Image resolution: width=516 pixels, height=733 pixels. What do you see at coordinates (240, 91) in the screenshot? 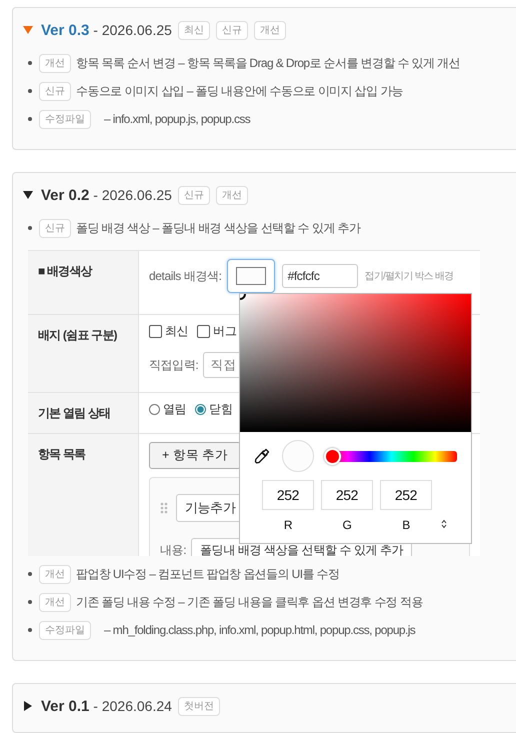
I see `change-text: 수동으로 이미지 삽입 – 폴딩 내용안에 수동으로 이미지 삽입 가능` at bounding box center [240, 91].